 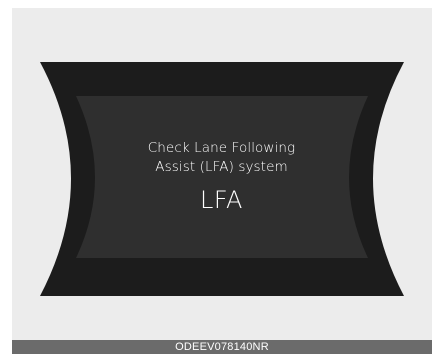 I want to click on caption-bar: ODEEV078140NR, so click(x=222, y=347).